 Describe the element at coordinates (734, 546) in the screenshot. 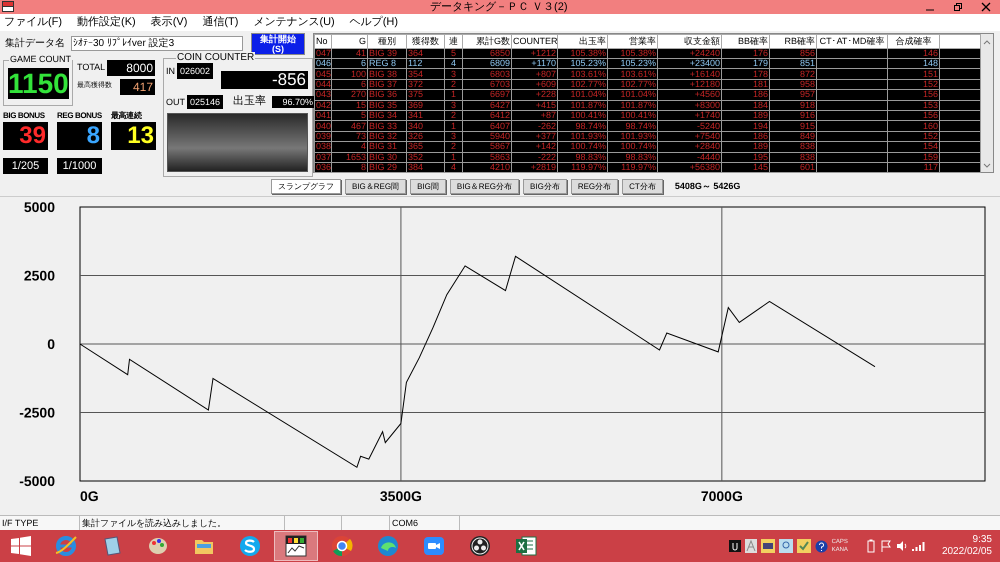

I see `tray-app-icon` at that location.